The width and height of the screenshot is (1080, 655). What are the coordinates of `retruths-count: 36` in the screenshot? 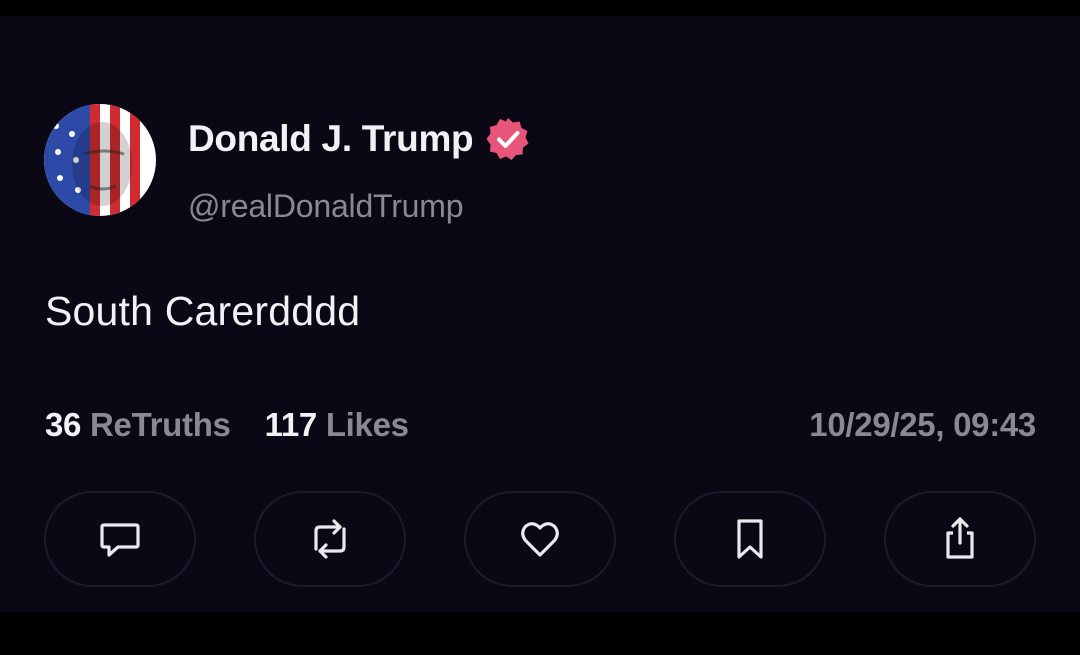 It's located at (63, 424).